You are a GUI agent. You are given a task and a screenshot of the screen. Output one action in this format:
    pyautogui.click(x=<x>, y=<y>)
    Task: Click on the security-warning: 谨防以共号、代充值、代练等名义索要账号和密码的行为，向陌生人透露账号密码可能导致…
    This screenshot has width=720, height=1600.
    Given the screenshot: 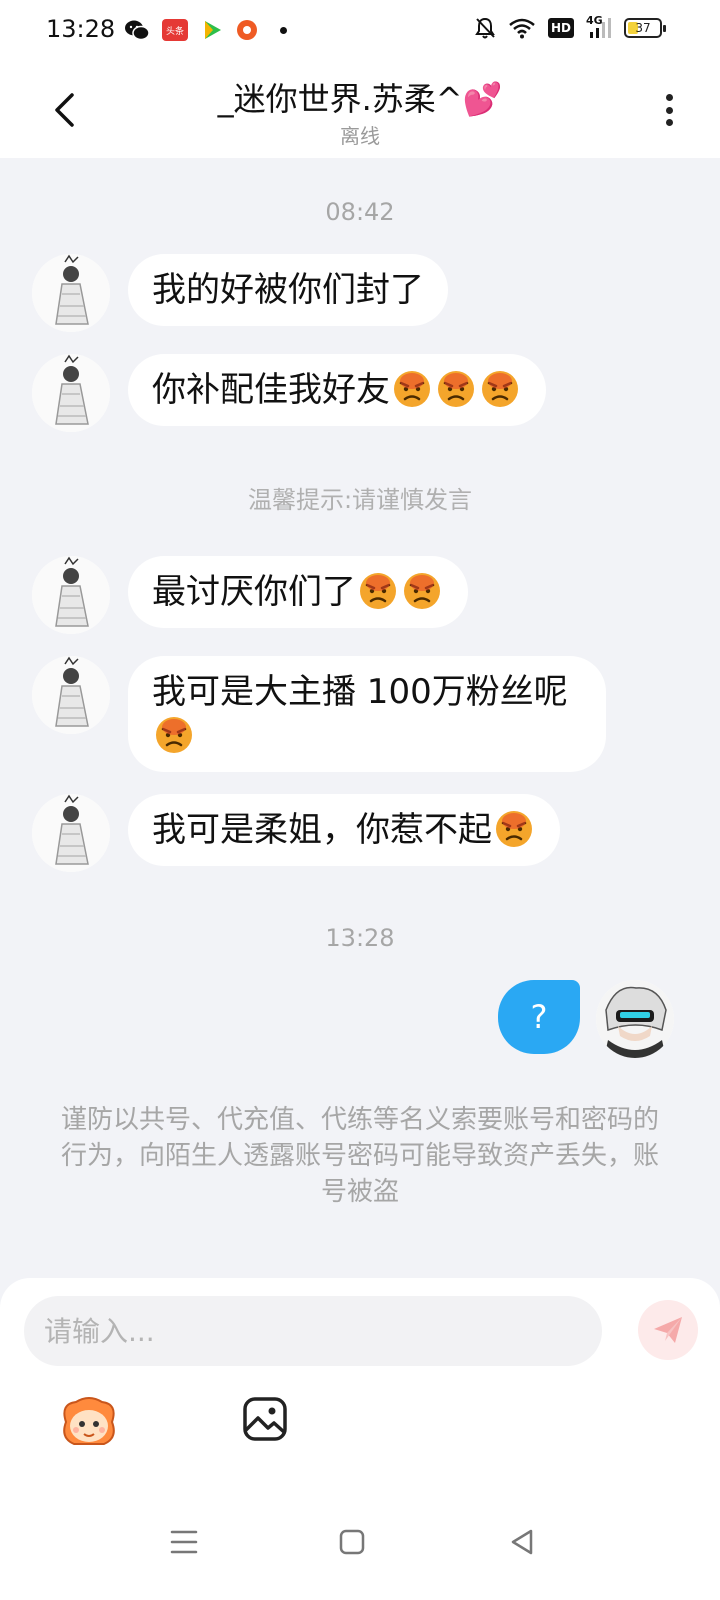 What is the action you would take?
    pyautogui.click(x=359, y=1156)
    